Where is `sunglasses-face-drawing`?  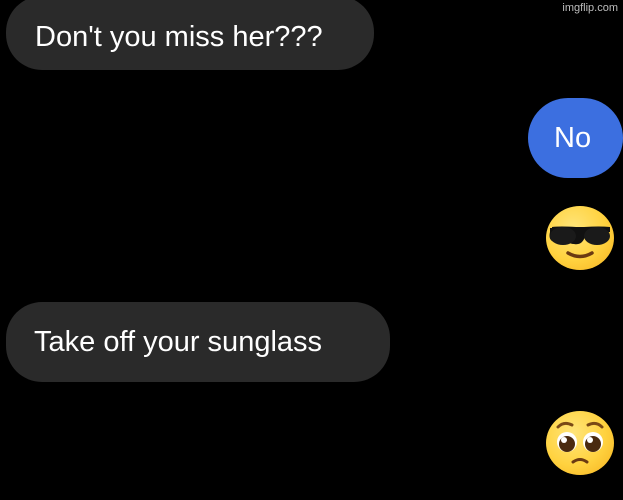
sunglasses-face-drawing is located at coordinates (579, 242).